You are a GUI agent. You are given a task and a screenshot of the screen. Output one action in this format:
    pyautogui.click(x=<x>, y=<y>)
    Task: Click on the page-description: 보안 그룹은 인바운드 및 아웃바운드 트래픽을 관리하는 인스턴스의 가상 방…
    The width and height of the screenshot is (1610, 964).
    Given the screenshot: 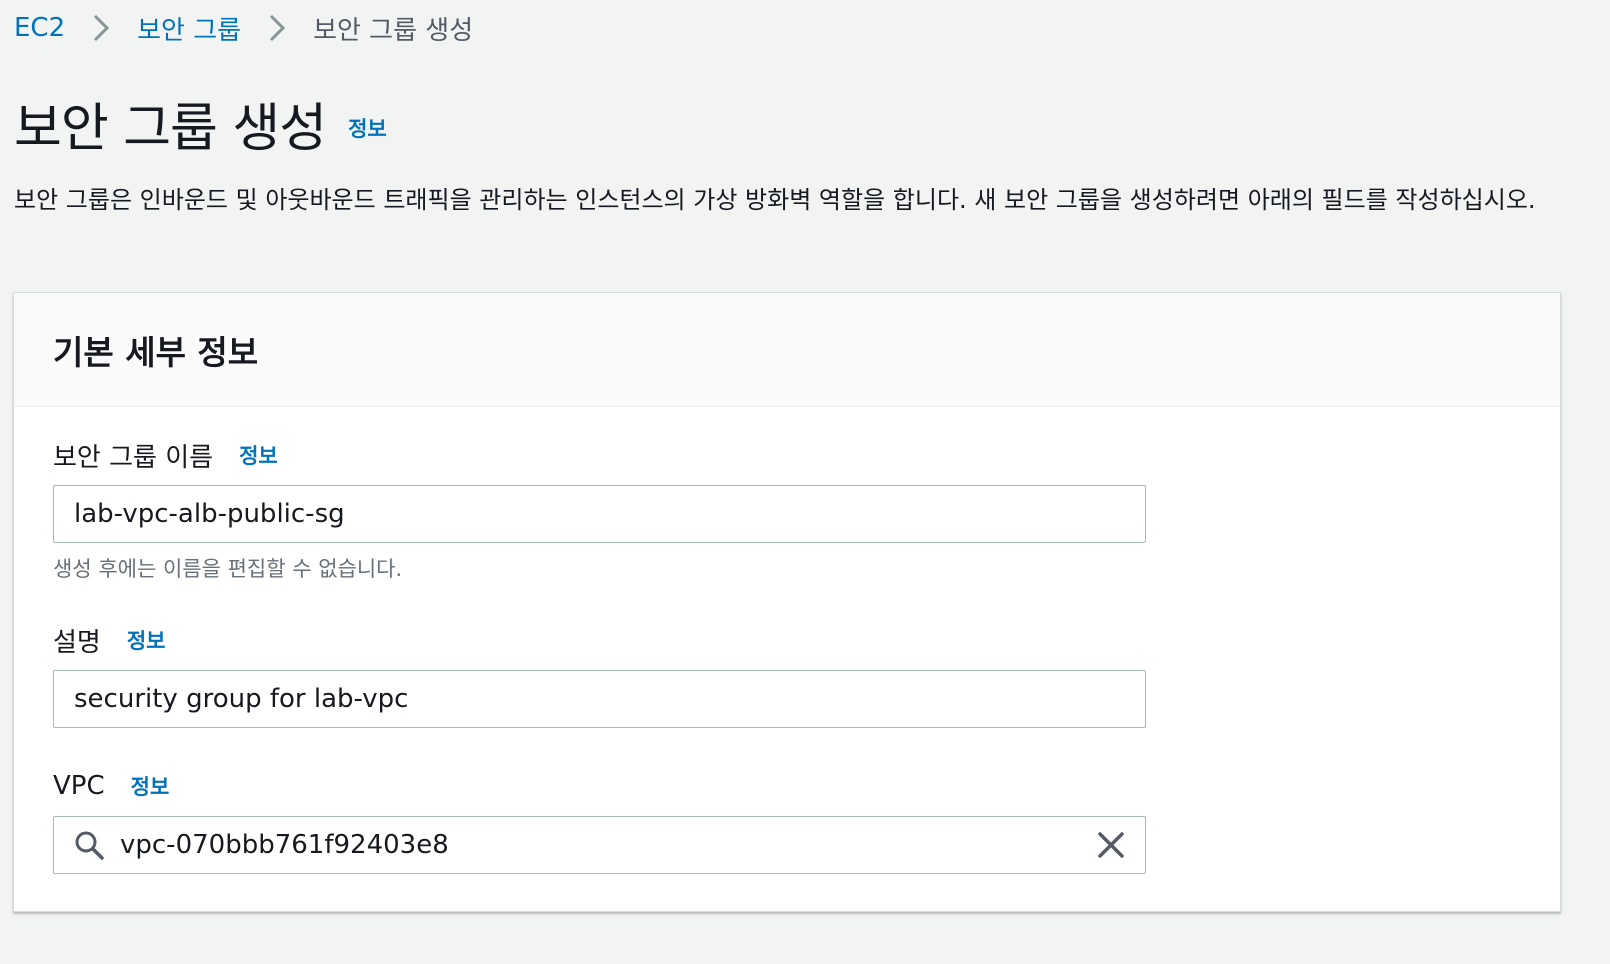 What is the action you would take?
    pyautogui.click(x=775, y=200)
    